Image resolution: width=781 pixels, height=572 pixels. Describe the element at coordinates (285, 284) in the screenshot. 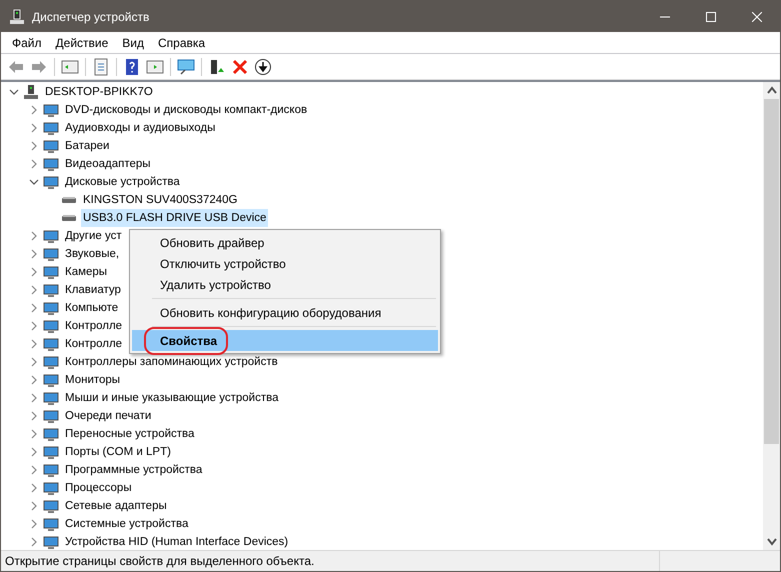

I see `context-menu-item: Удалить устройство` at that location.